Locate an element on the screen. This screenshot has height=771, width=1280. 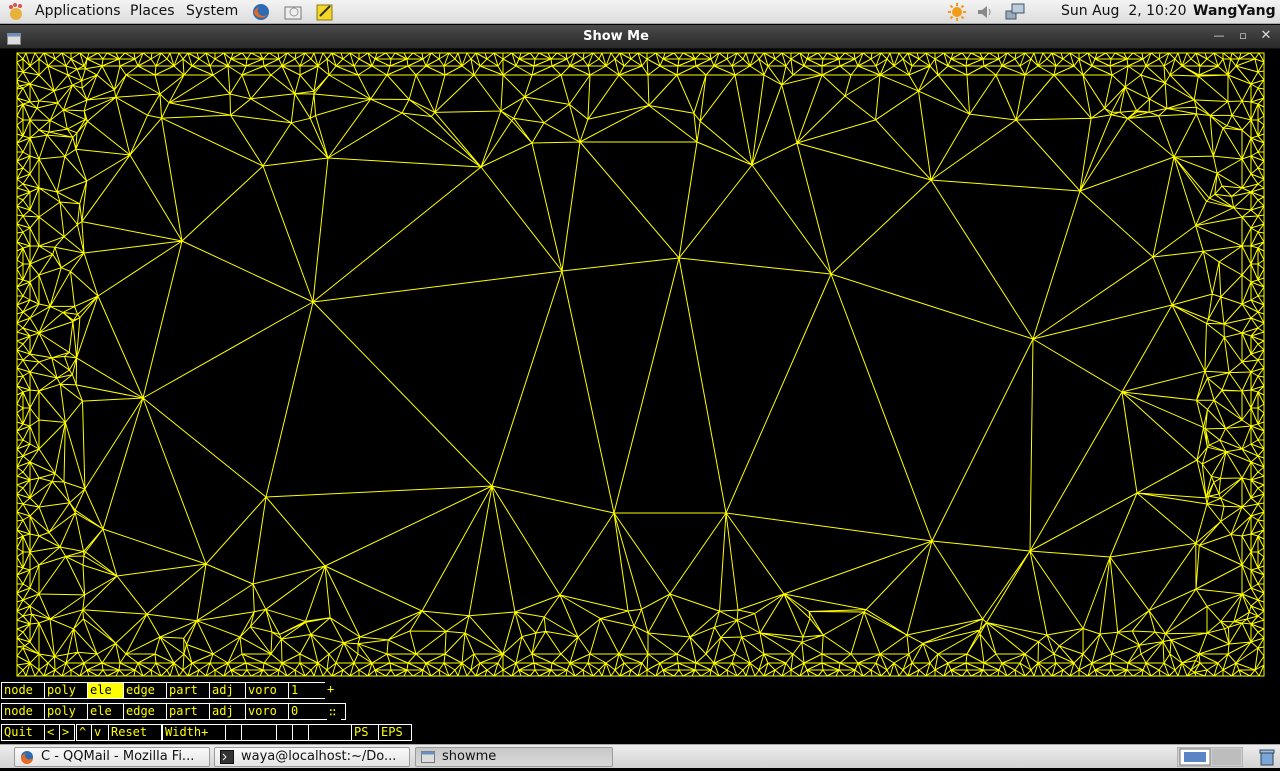
row2-ele-button: ele is located at coordinates (105, 711).